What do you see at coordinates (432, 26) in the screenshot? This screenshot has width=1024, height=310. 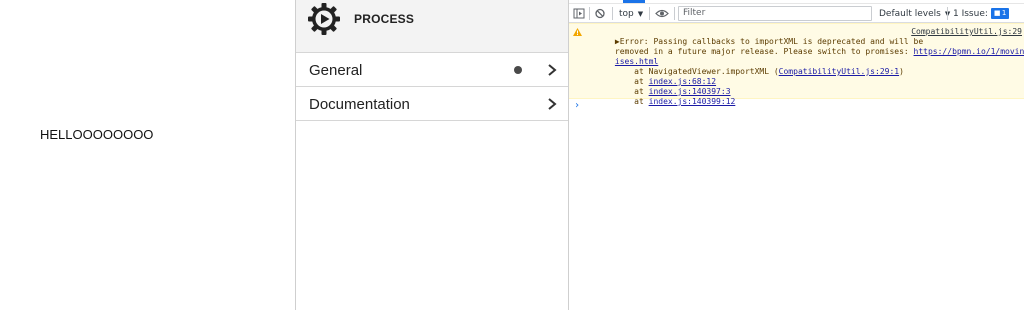 I see `panel-header: PROCESS` at bounding box center [432, 26].